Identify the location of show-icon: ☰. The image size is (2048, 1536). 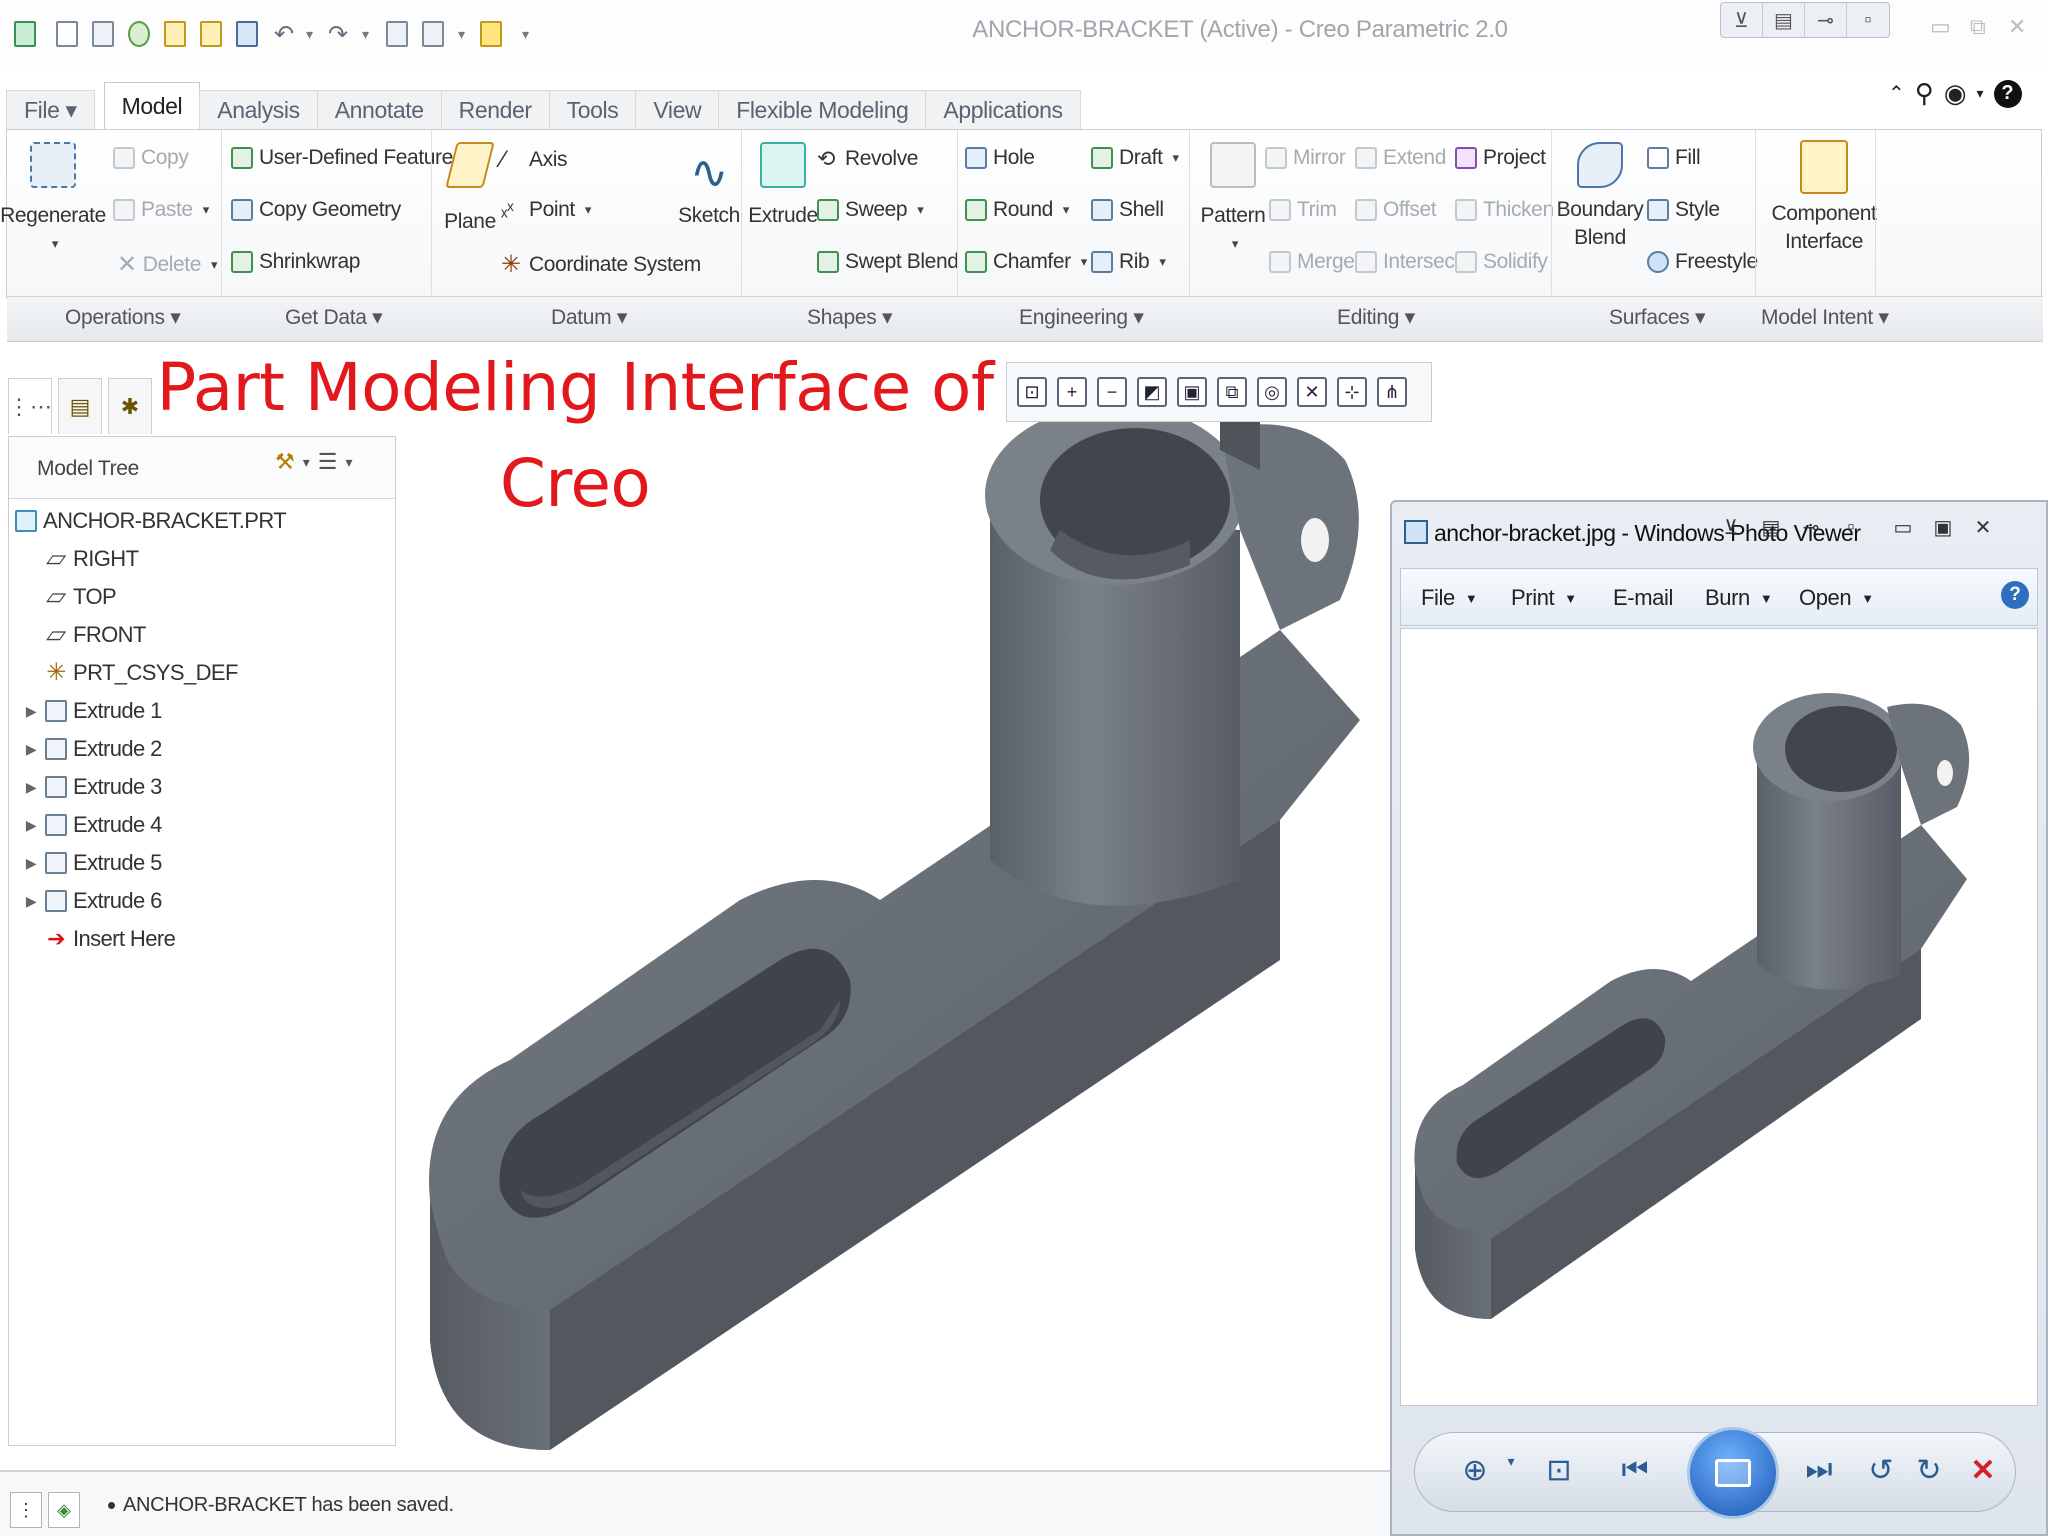
(328, 462).